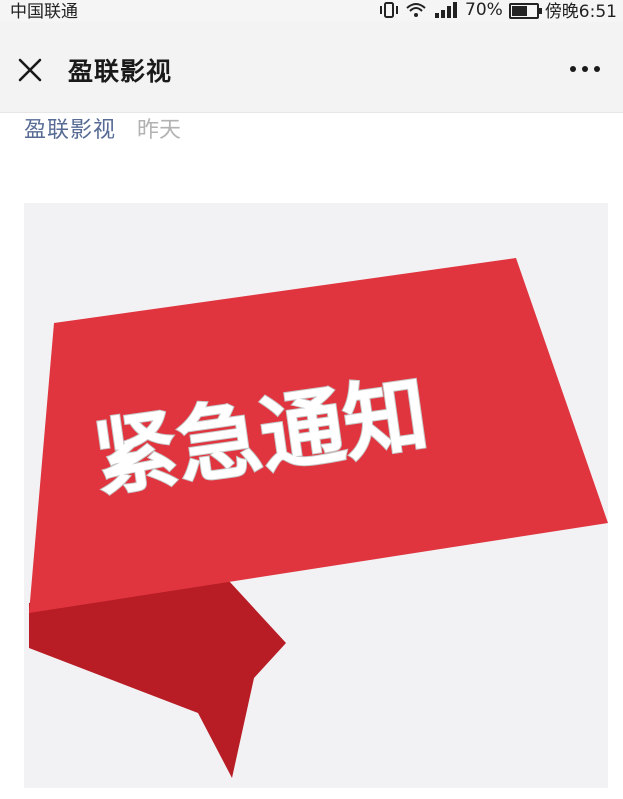  I want to click on close-icon, so click(30, 70).